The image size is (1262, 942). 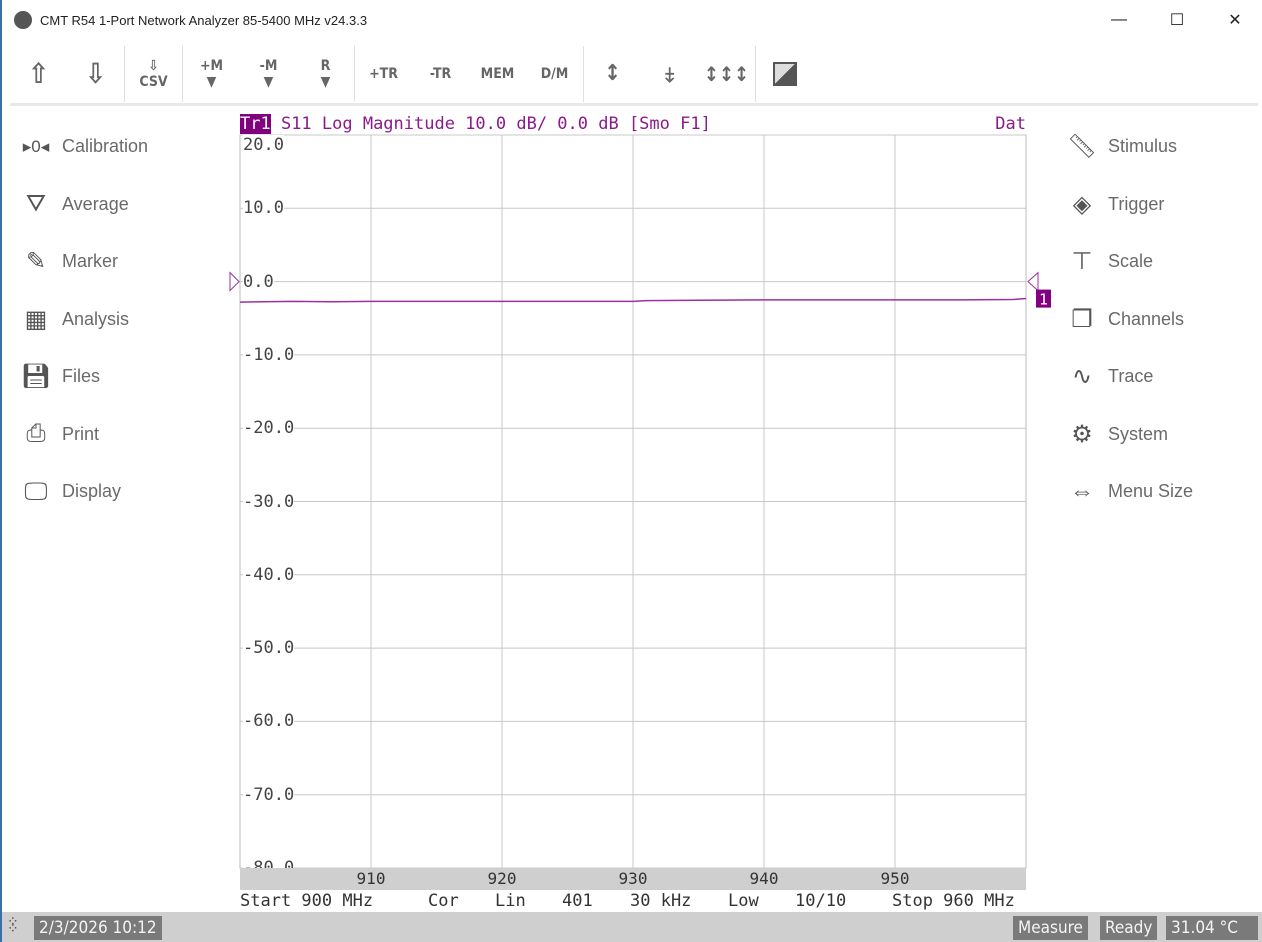 I want to click on mode-status: Measure, so click(x=1050, y=928).